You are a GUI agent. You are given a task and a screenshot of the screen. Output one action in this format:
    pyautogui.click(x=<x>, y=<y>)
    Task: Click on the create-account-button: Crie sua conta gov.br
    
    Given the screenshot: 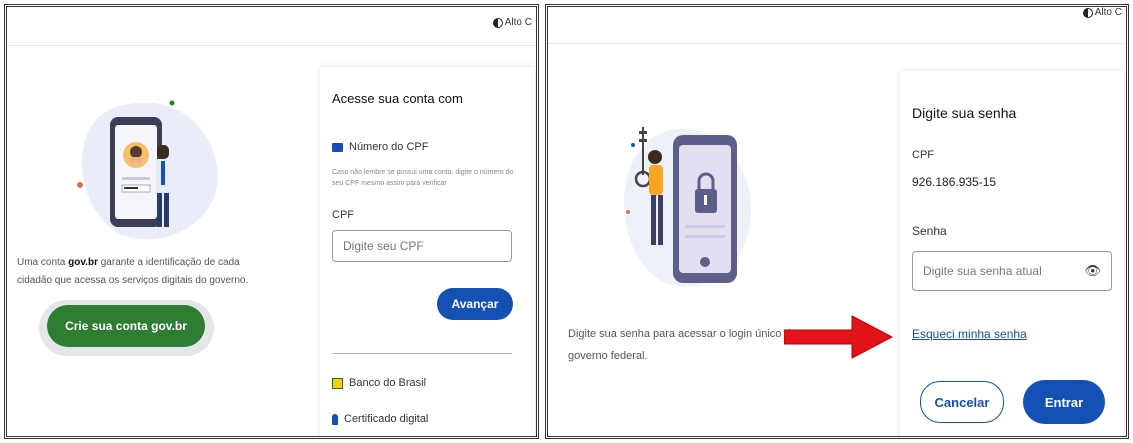 What is the action you would take?
    pyautogui.click(x=126, y=326)
    